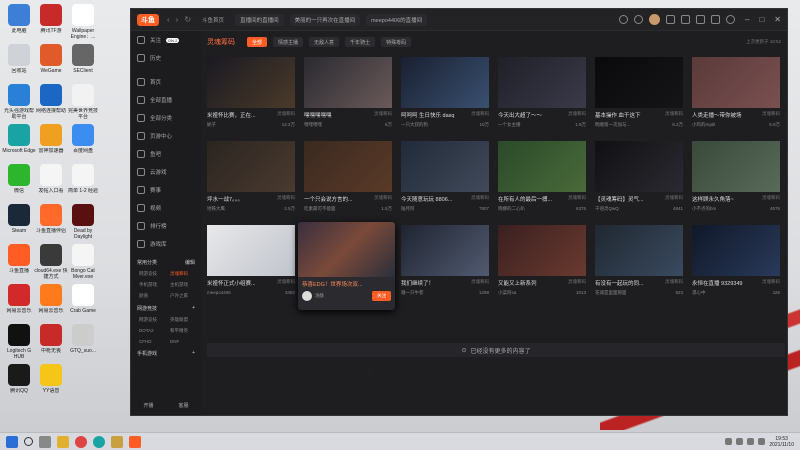 The height and width of the screenshot is (450, 800). I want to click on sidebar-item-follow: 关注 ON 2, so click(166, 40).